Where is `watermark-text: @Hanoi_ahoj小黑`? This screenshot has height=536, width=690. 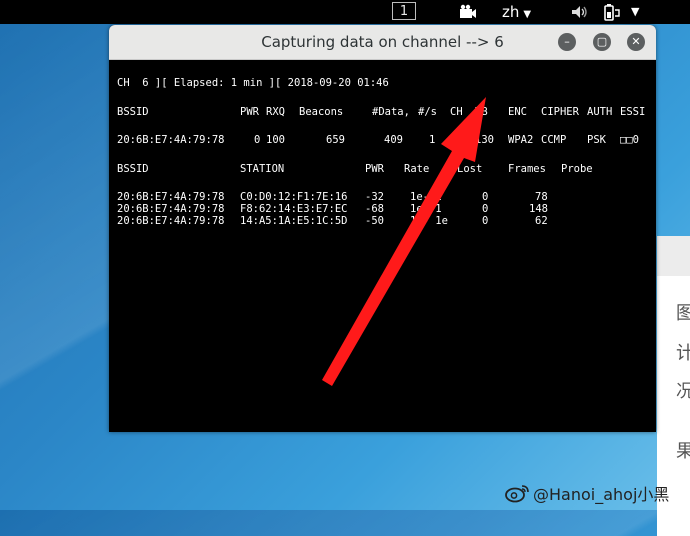 watermark-text: @Hanoi_ahoj小黑 is located at coordinates (601, 494).